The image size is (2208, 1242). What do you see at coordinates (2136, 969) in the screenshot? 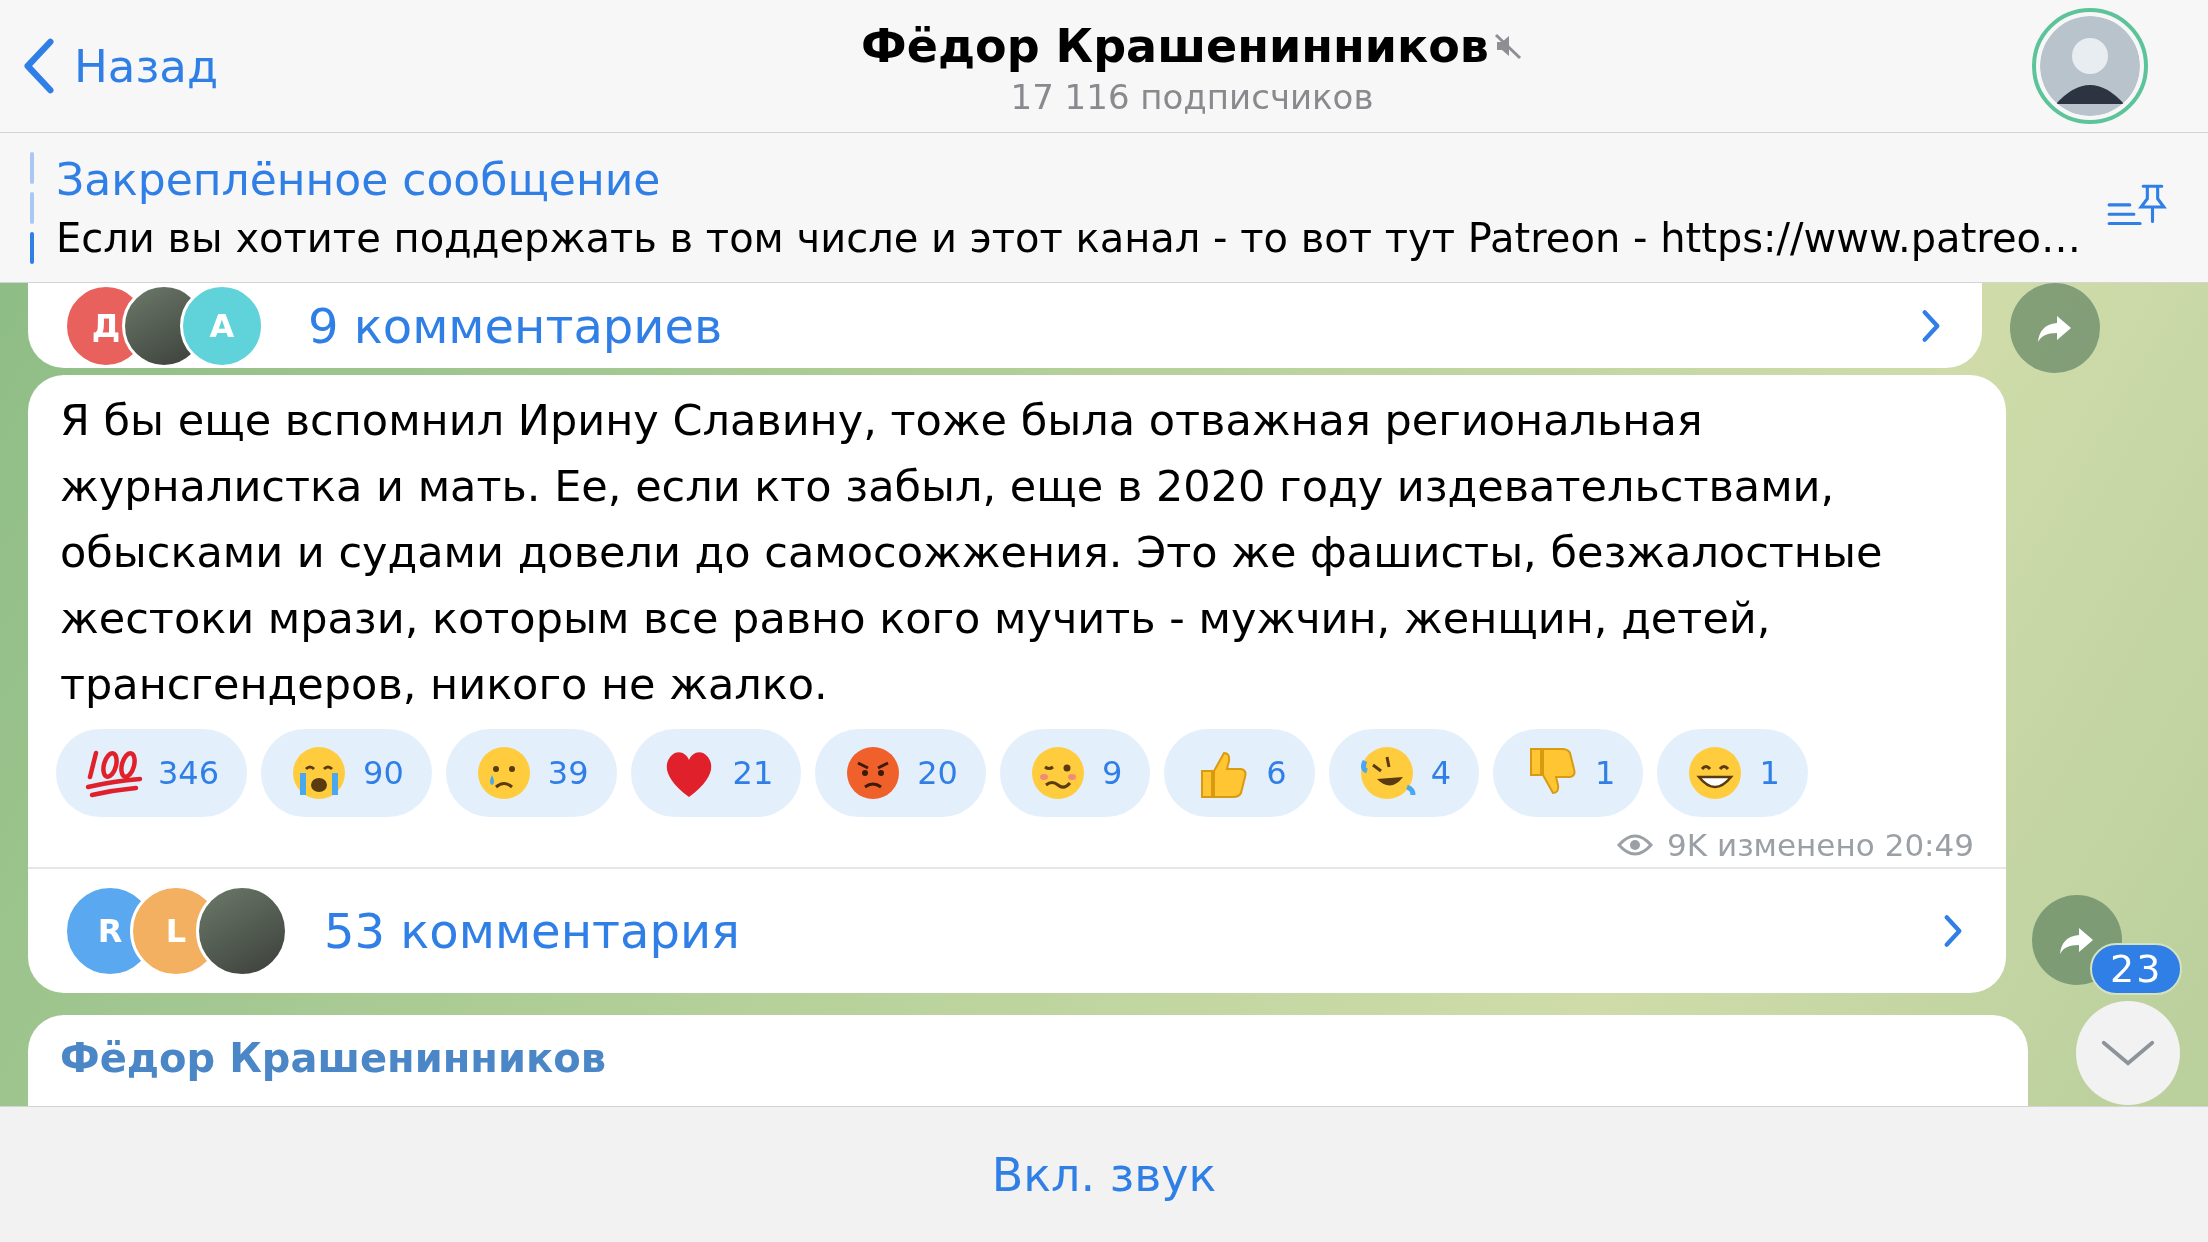
I see `unread-badge: 23` at bounding box center [2136, 969].